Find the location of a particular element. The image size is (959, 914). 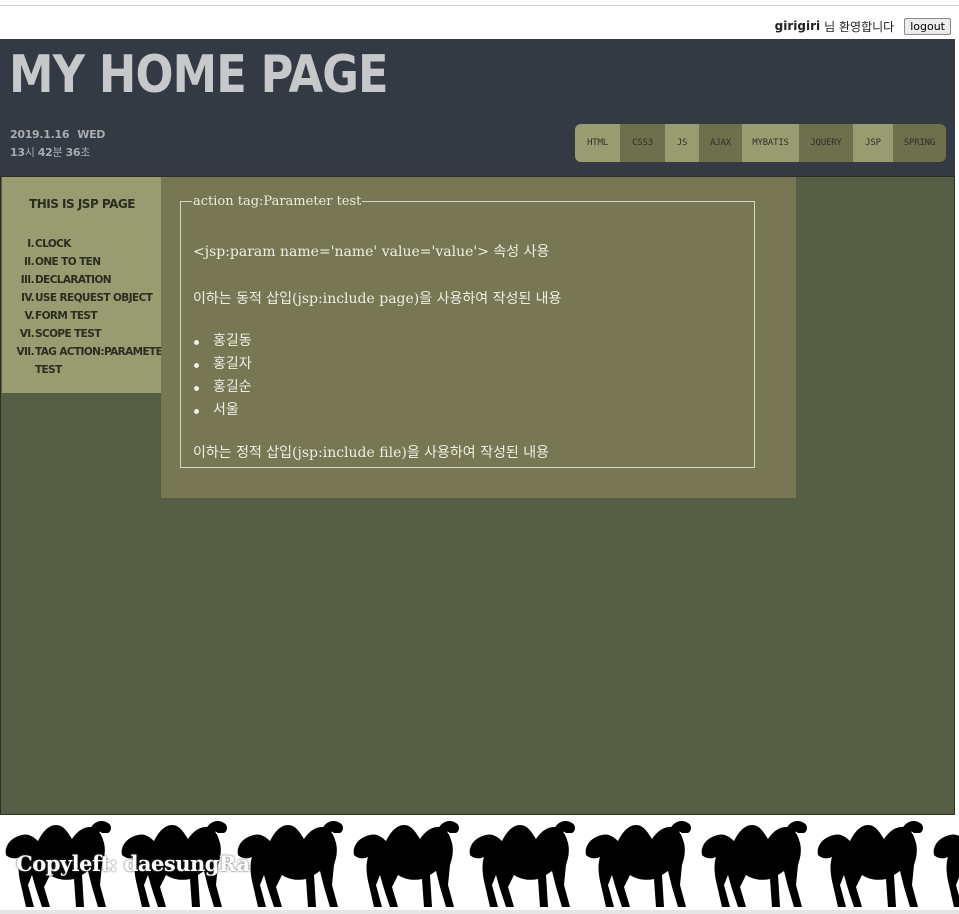

sidebar-item-scope-test: VI. SCOPE TEST is located at coordinates (82, 334).